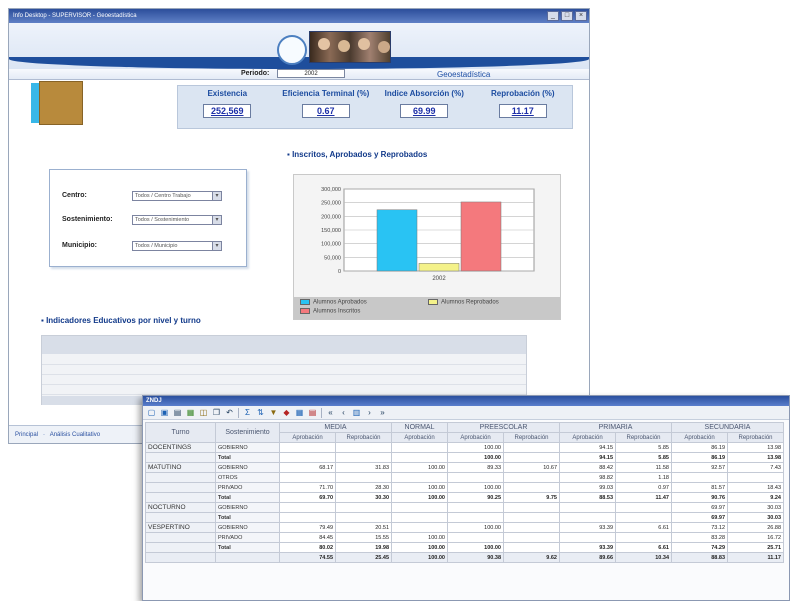  Describe the element at coordinates (699, 517) in the screenshot. I see `value-cell: 69.97` at that location.